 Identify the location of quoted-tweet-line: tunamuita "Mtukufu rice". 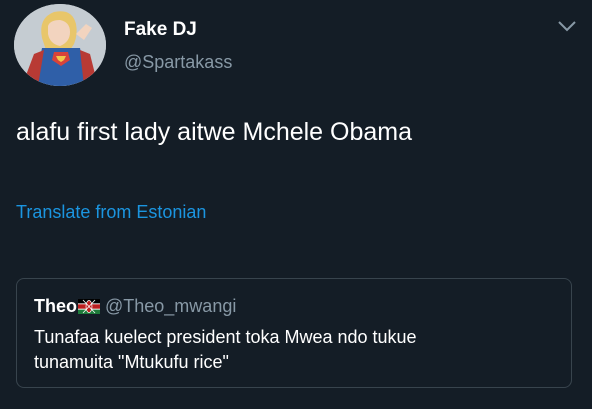
(131, 362).